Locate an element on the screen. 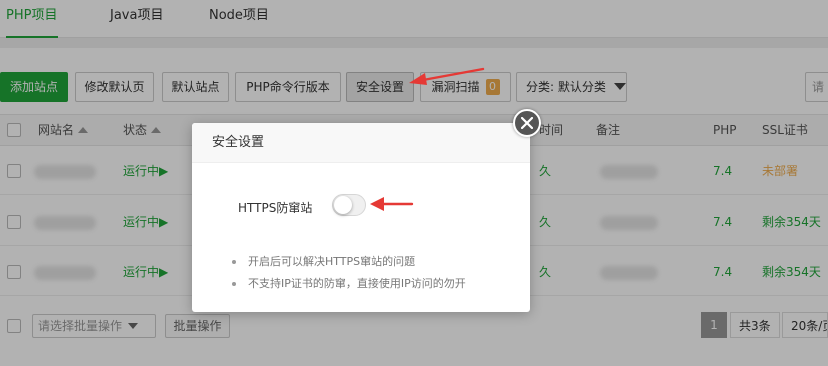  dialog-tips: 开启后可以解决HTTPS窜站的问题 不支持IP证书的防窜，直接使用IP访问的勿开 is located at coordinates (377, 273).